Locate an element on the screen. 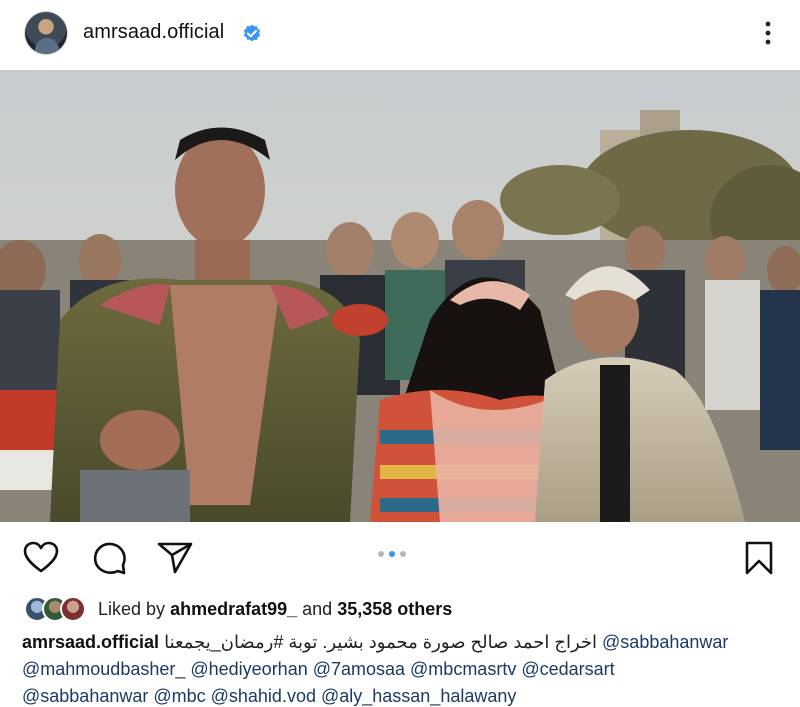 This screenshot has width=800, height=707. likes-prefix: Liked by is located at coordinates (132, 608).